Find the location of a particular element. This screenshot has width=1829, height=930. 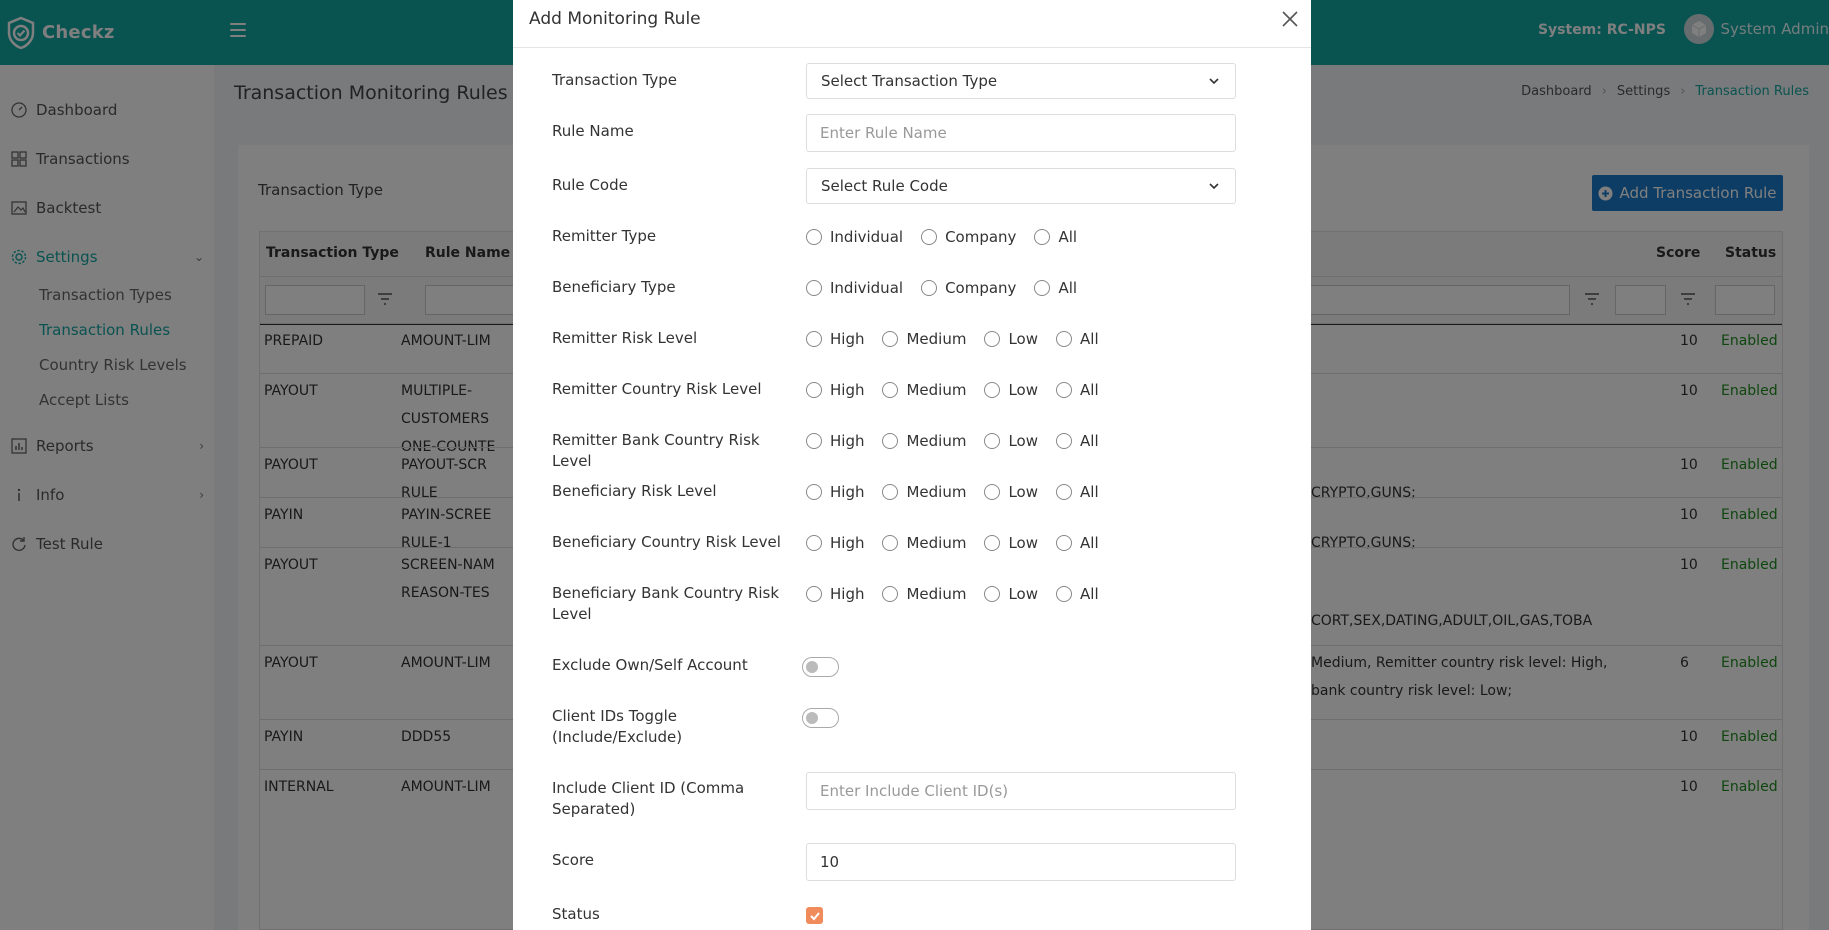

client-ids-toggle-label: Client IDs Toggle (Include/Exclude) is located at coordinates (617, 726).